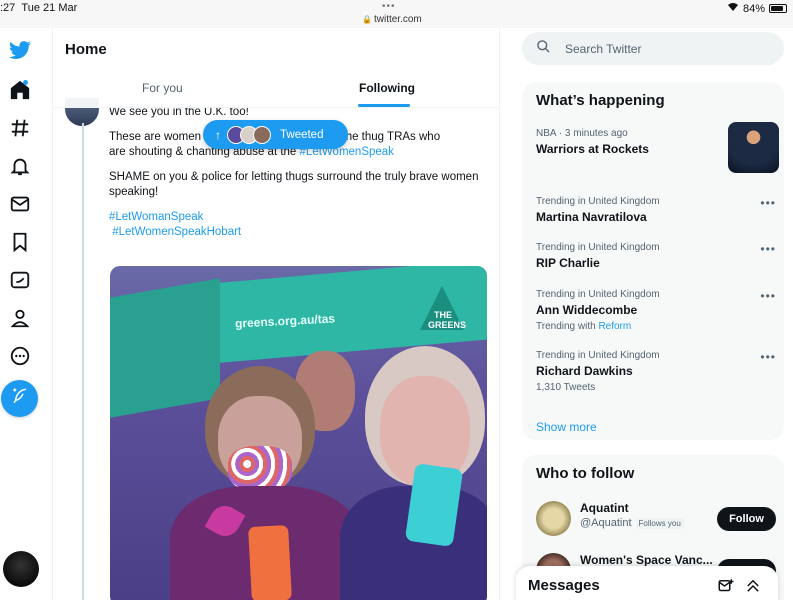  Describe the element at coordinates (632, 523) in the screenshot. I see `account-handle: @Aquatint Follows you` at that location.